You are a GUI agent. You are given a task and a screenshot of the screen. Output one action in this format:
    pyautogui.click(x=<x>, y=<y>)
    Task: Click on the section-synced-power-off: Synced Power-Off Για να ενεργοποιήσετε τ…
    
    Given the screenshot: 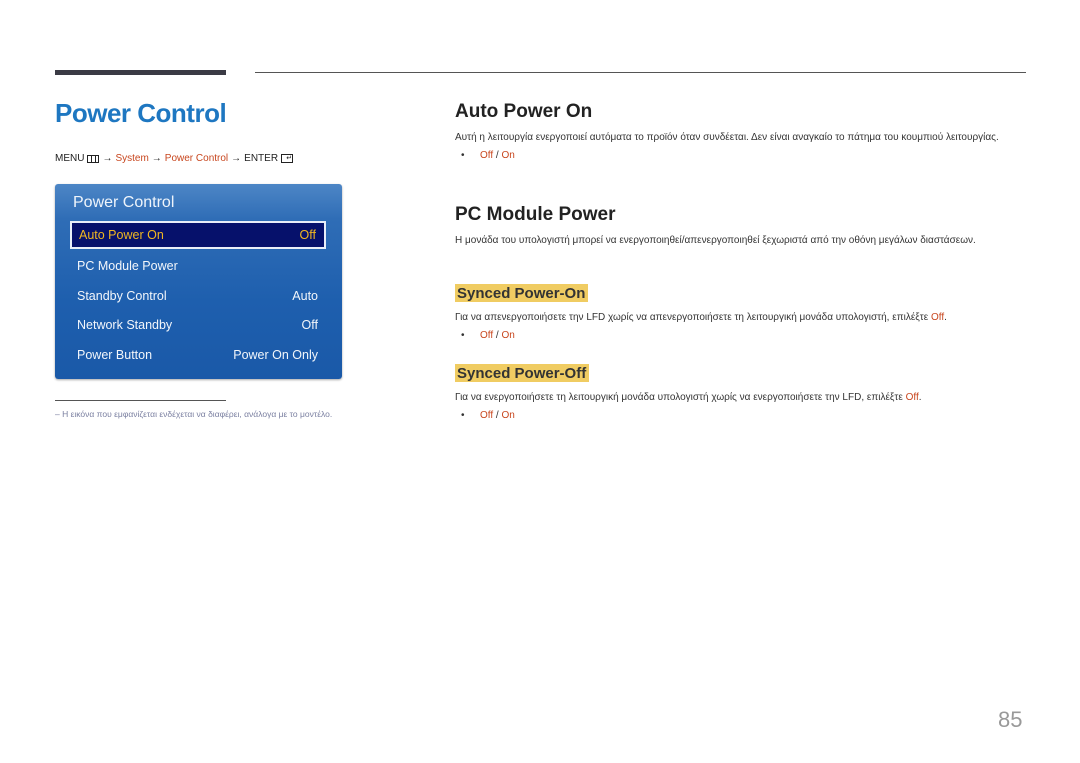 What is the action you would take?
    pyautogui.click(x=740, y=392)
    